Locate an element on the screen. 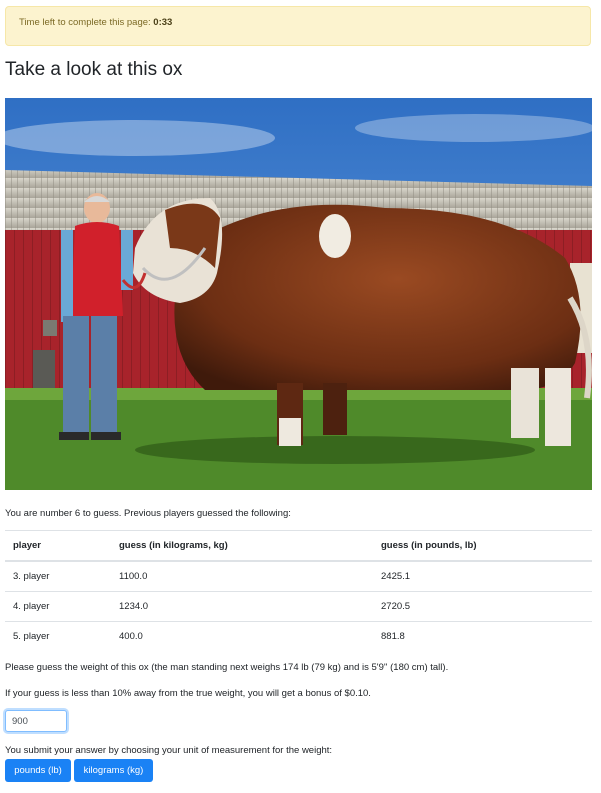 This screenshot has height=793, width=601. cell-guess-kg: 400.0 is located at coordinates (242, 636).